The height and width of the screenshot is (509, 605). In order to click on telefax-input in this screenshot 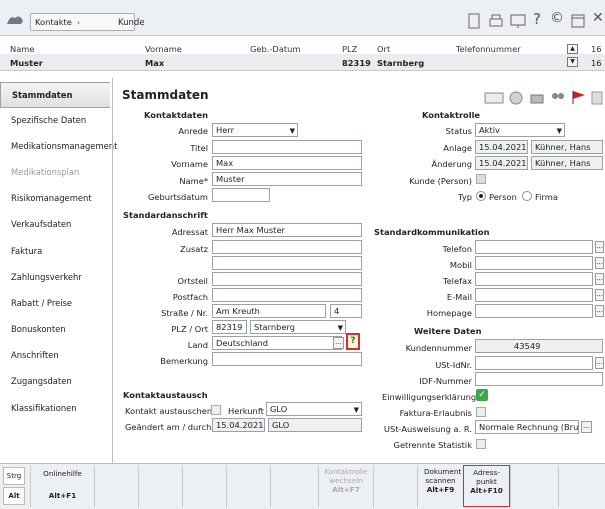, I will do `click(534, 279)`.